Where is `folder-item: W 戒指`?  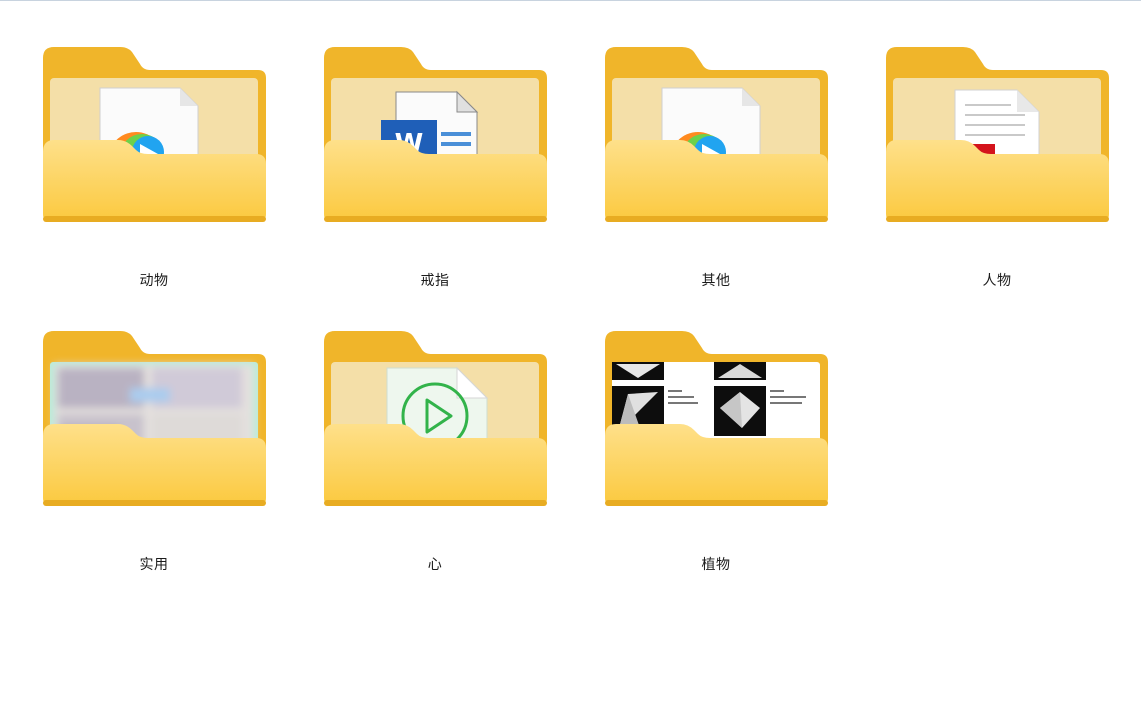 folder-item: W 戒指 is located at coordinates (435, 174).